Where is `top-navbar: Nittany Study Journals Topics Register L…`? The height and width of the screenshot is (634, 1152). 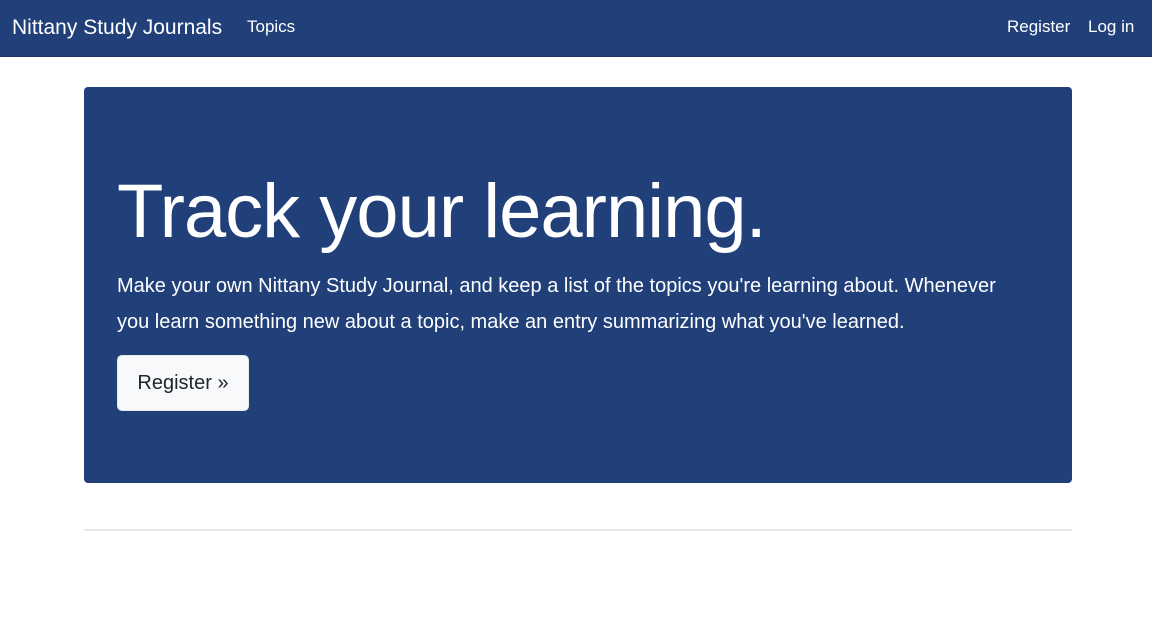
top-navbar: Nittany Study Journals Topics Register L… is located at coordinates (576, 28).